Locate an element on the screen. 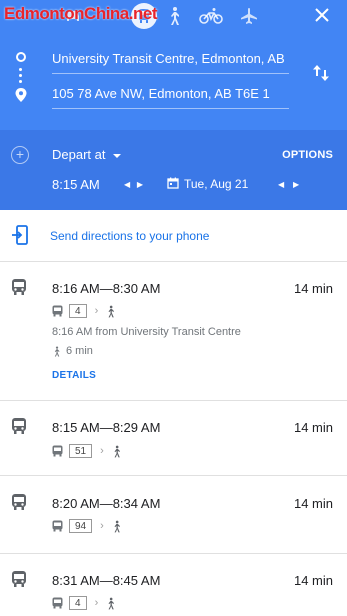 The image size is (347, 616). route-option: 8:20 AM—8:34 AM 14 min 94 › is located at coordinates (173, 515).